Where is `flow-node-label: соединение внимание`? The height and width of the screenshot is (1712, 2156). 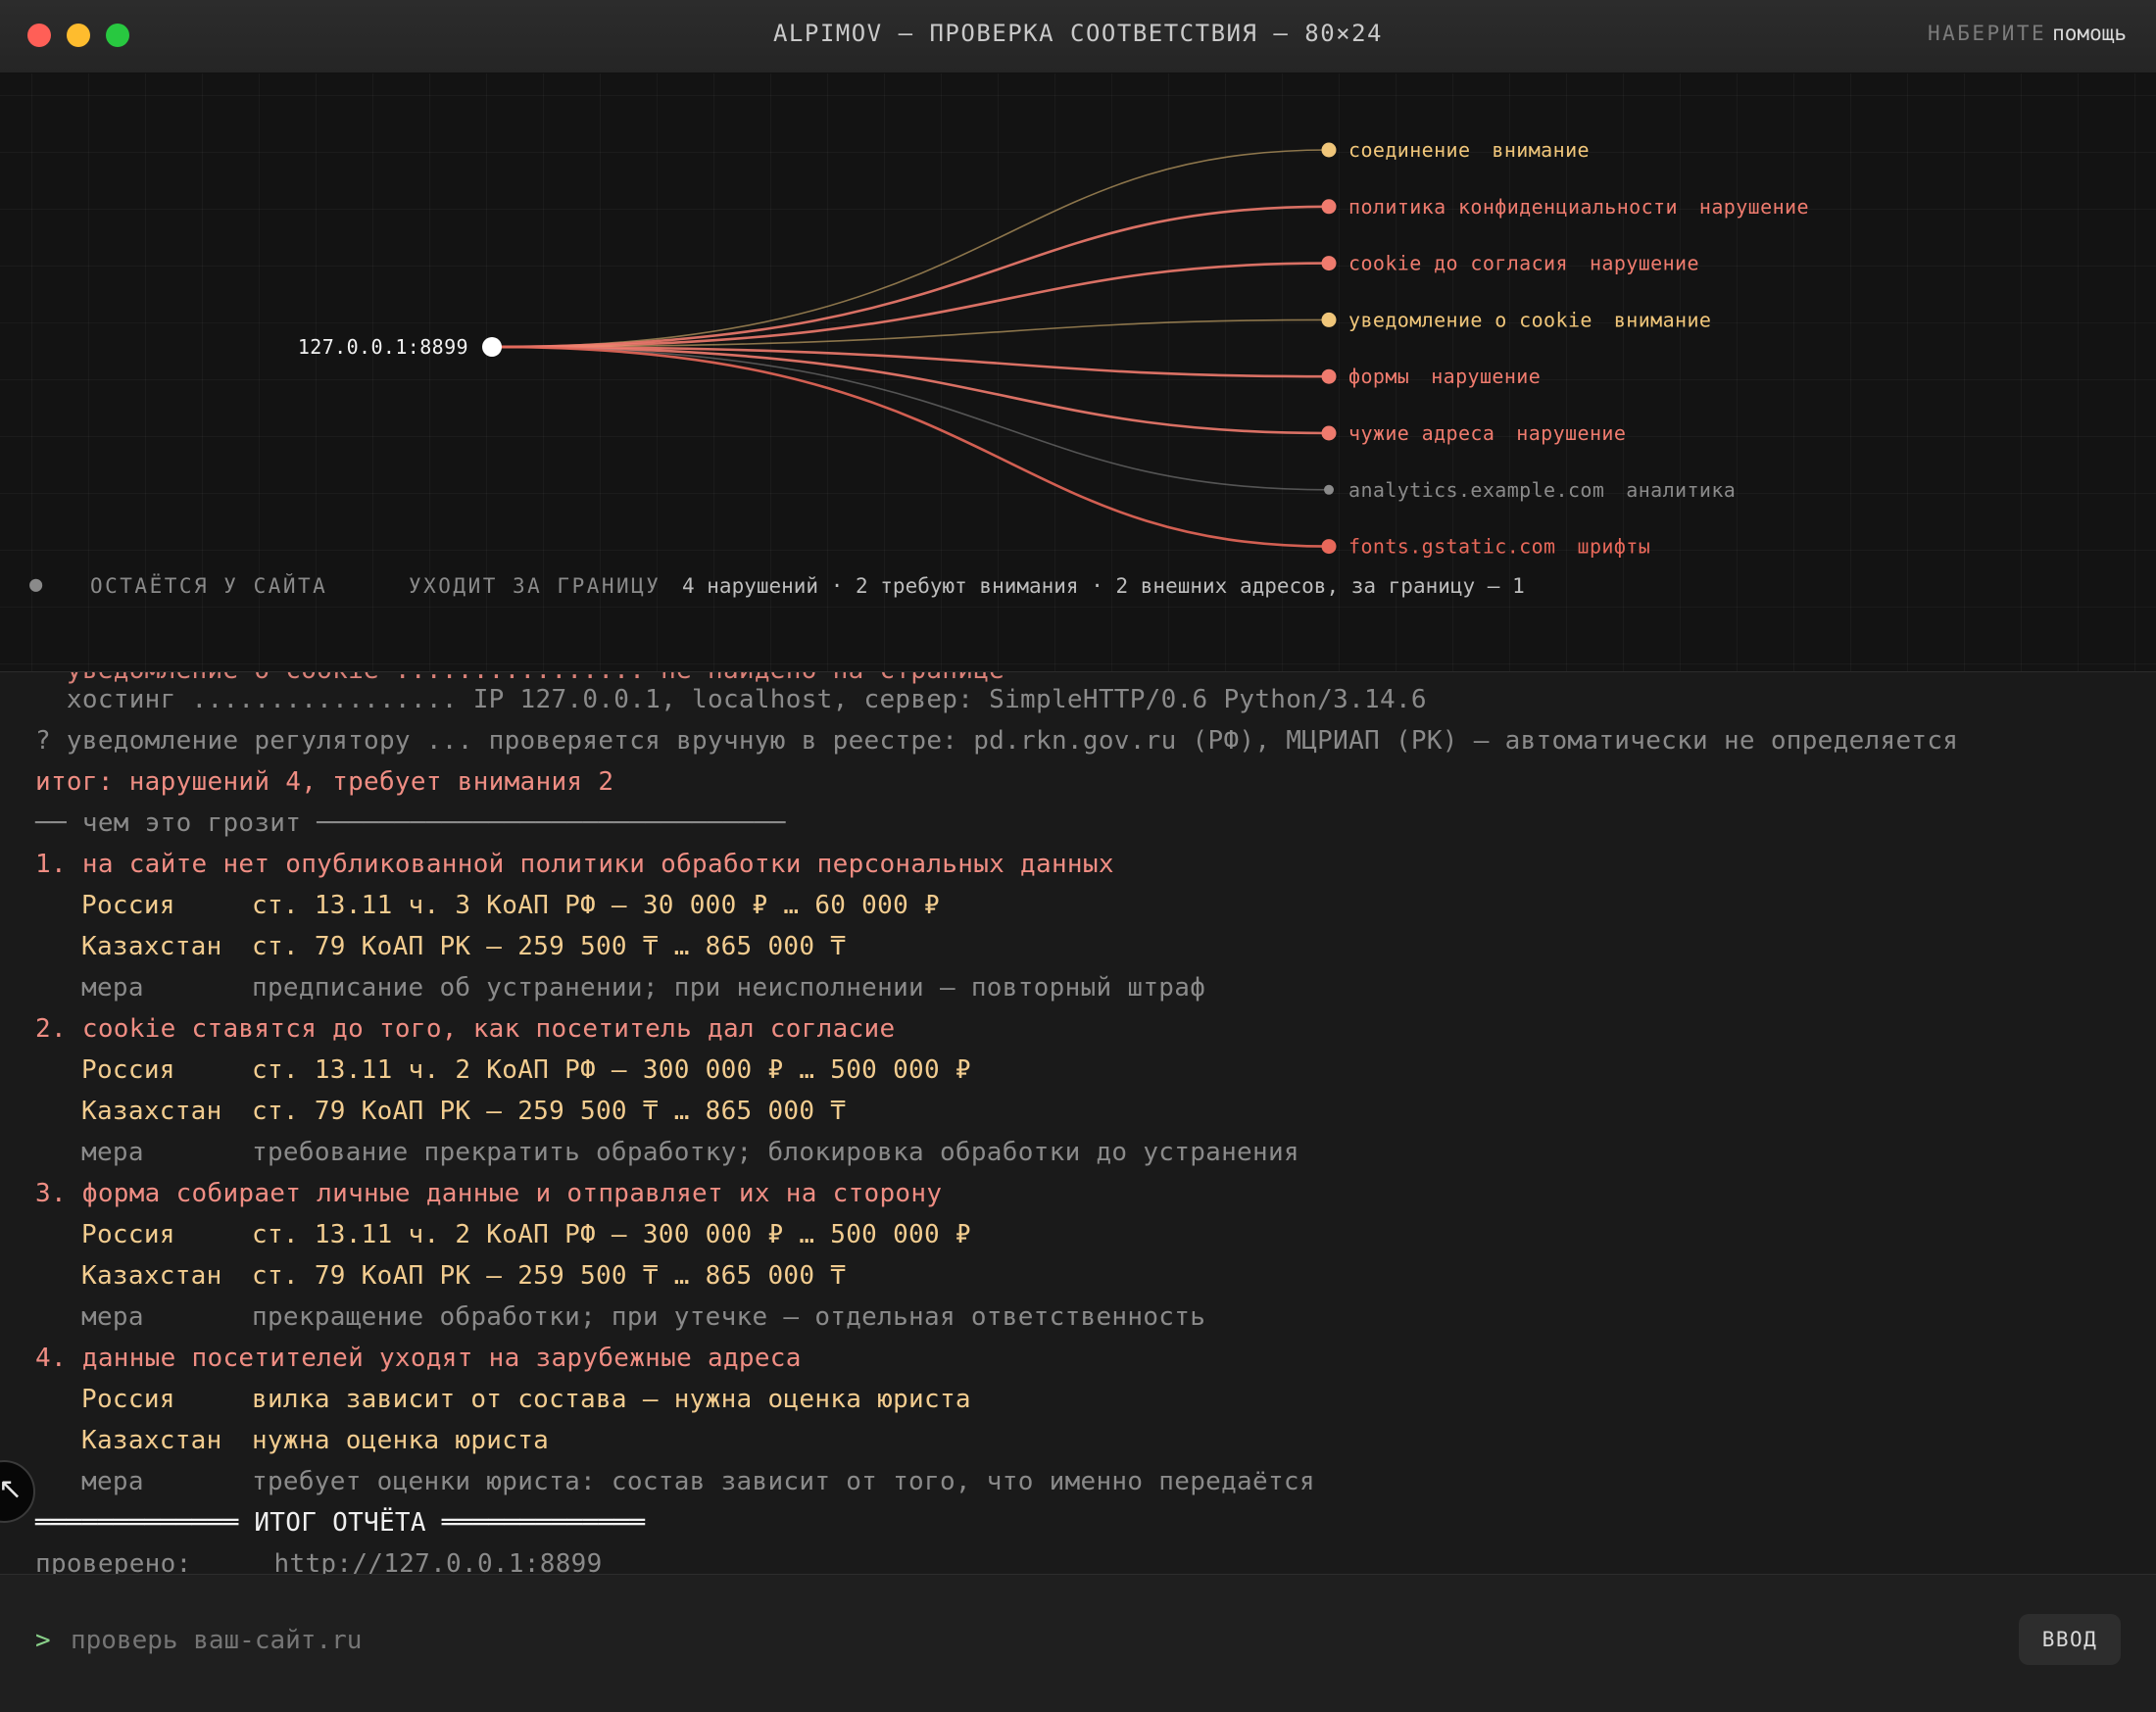 flow-node-label: соединение внимание is located at coordinates (1469, 150).